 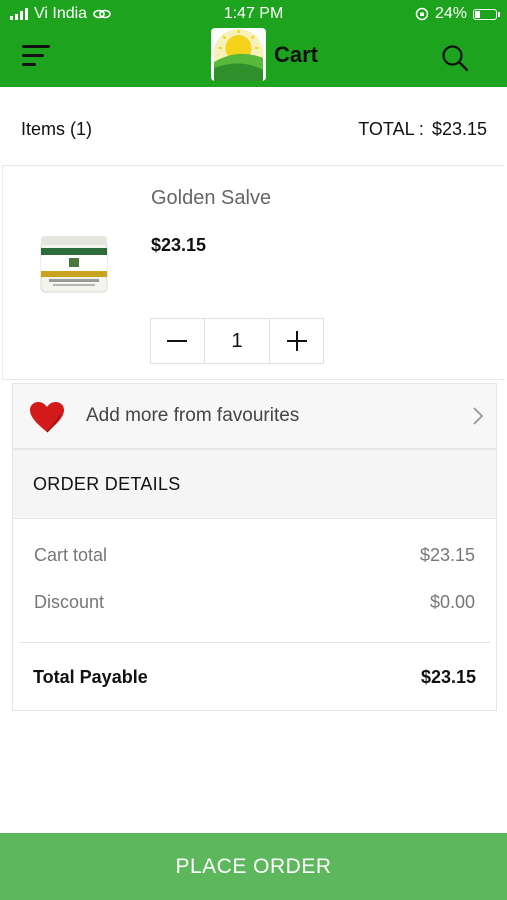 What do you see at coordinates (69, 602) in the screenshot?
I see `discount-label: Discount` at bounding box center [69, 602].